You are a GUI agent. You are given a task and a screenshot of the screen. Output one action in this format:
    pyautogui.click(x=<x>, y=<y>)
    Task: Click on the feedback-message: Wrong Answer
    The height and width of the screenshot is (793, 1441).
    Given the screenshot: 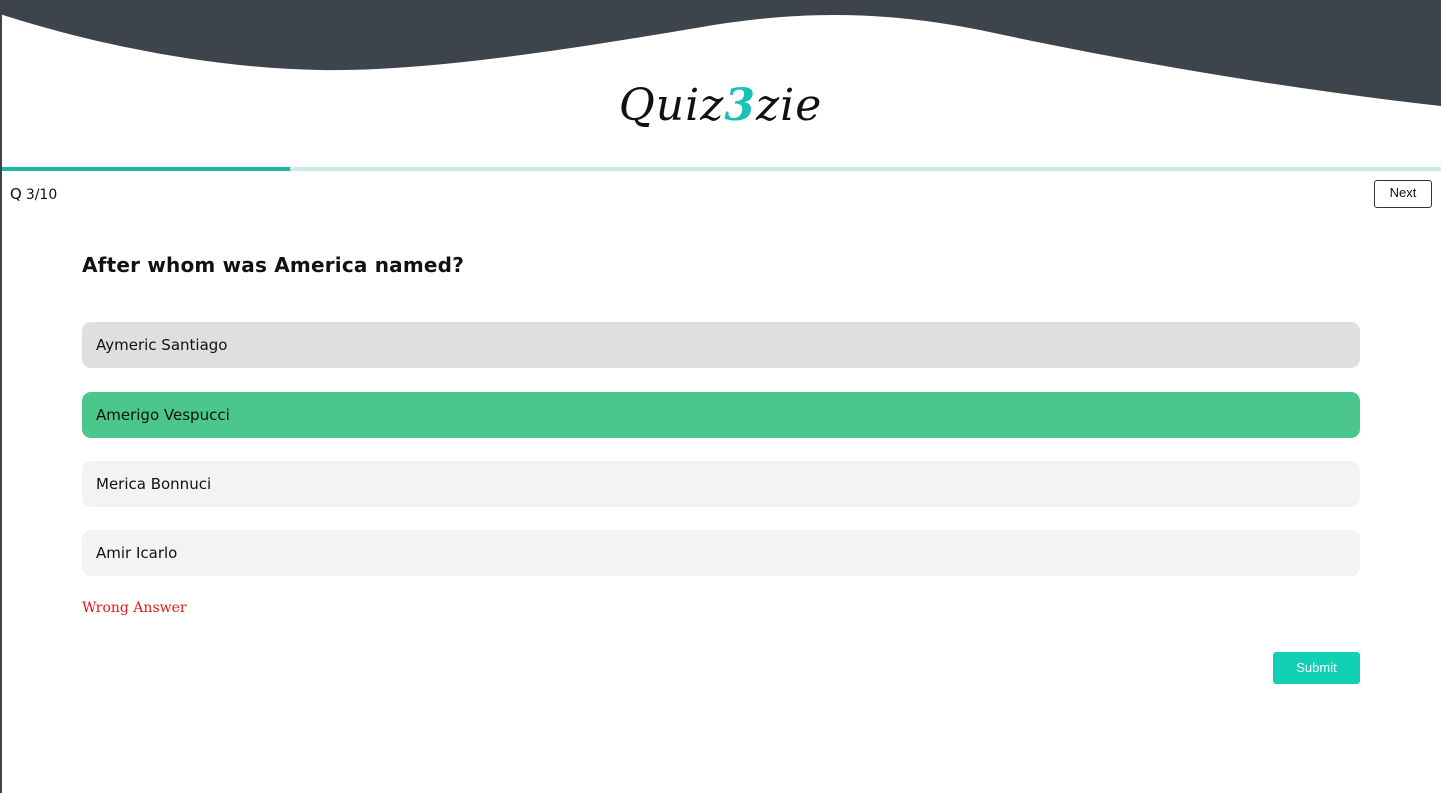 What is the action you would take?
    pyautogui.click(x=134, y=608)
    